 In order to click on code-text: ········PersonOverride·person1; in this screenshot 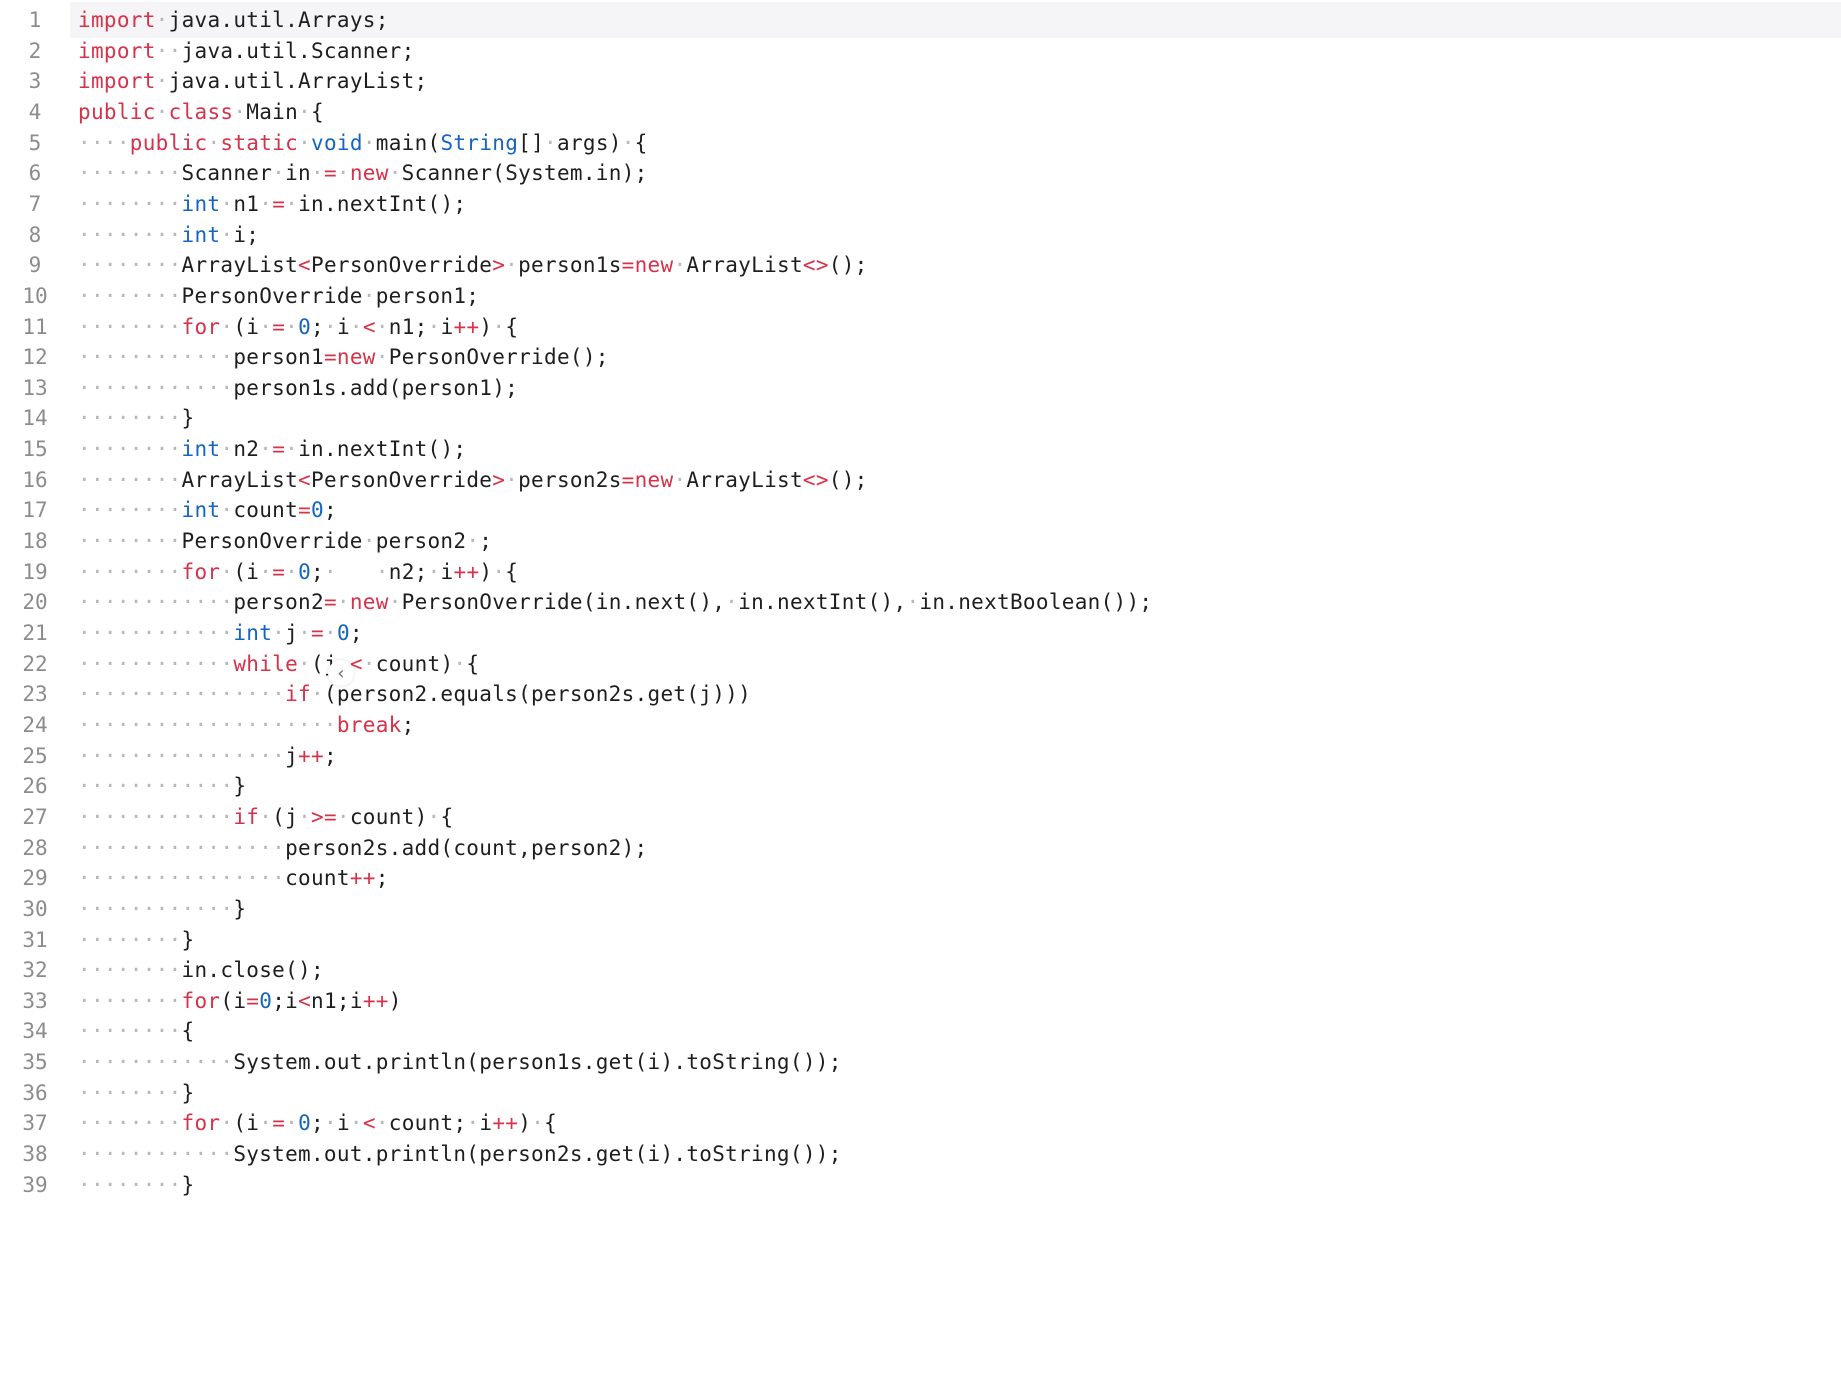, I will do `click(274, 296)`.